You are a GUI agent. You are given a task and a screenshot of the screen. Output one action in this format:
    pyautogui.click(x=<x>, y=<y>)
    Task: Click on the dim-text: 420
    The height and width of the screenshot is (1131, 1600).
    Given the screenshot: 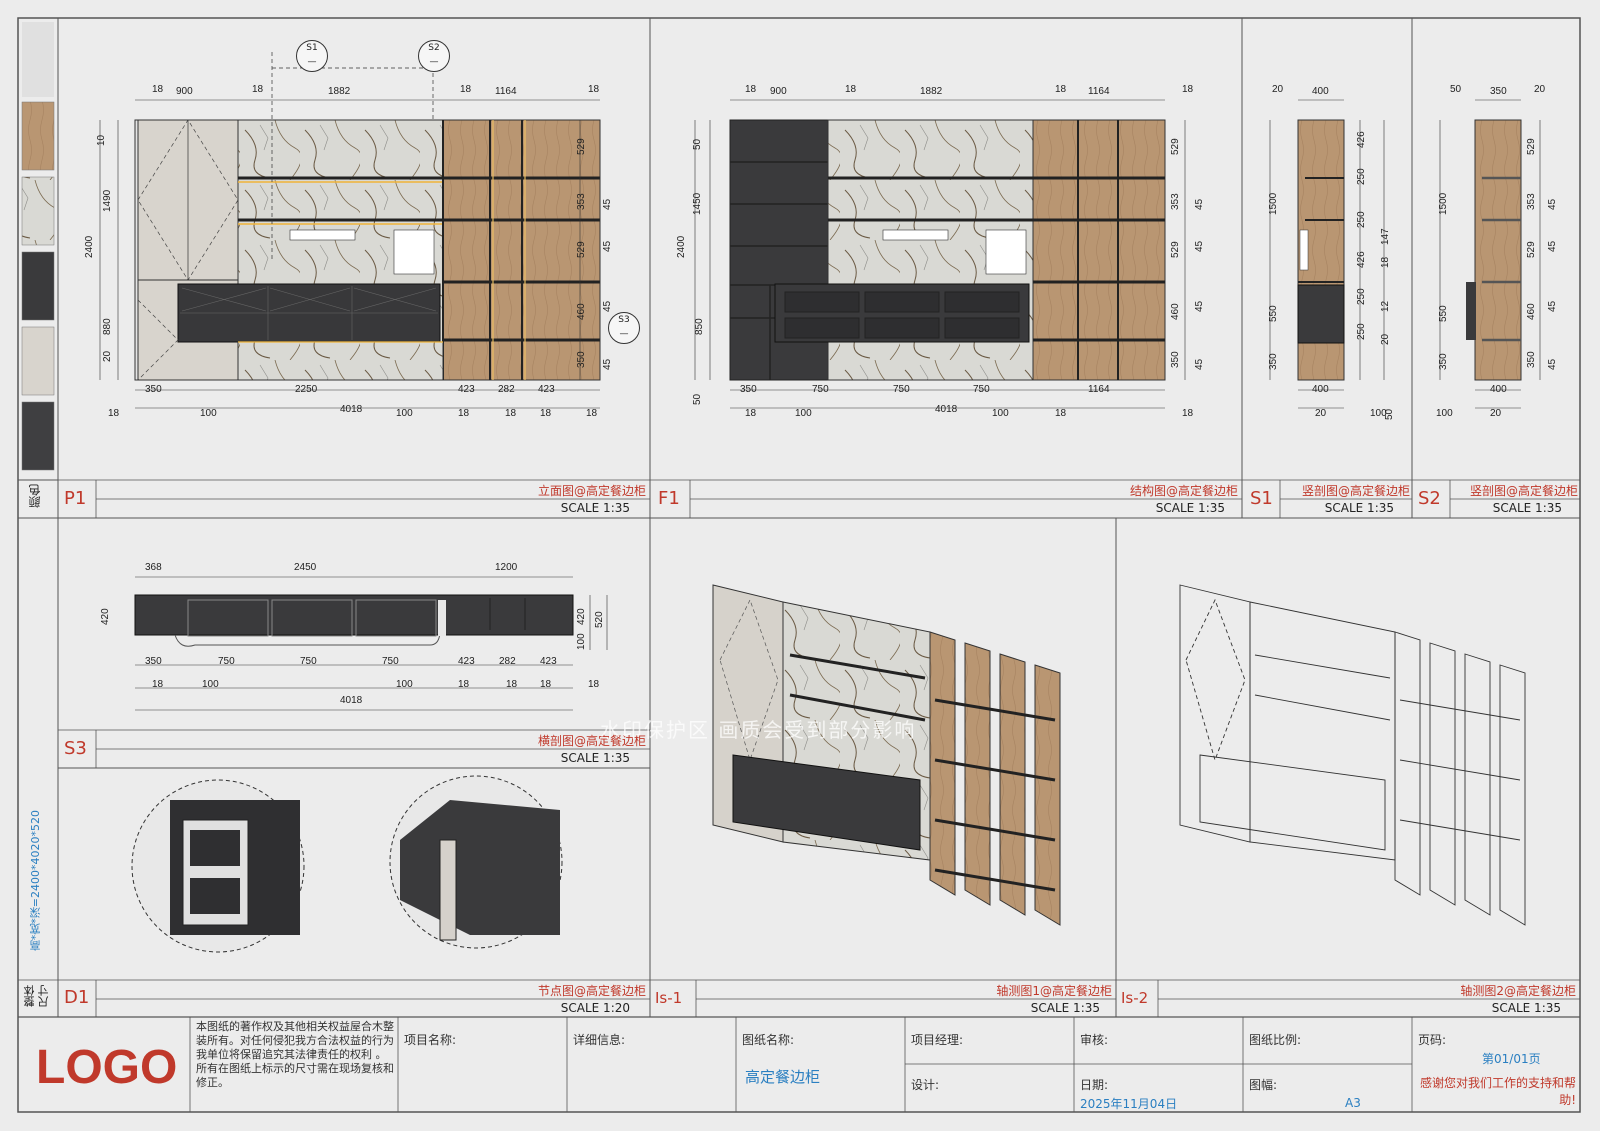 What is the action you would take?
    pyautogui.click(x=581, y=616)
    